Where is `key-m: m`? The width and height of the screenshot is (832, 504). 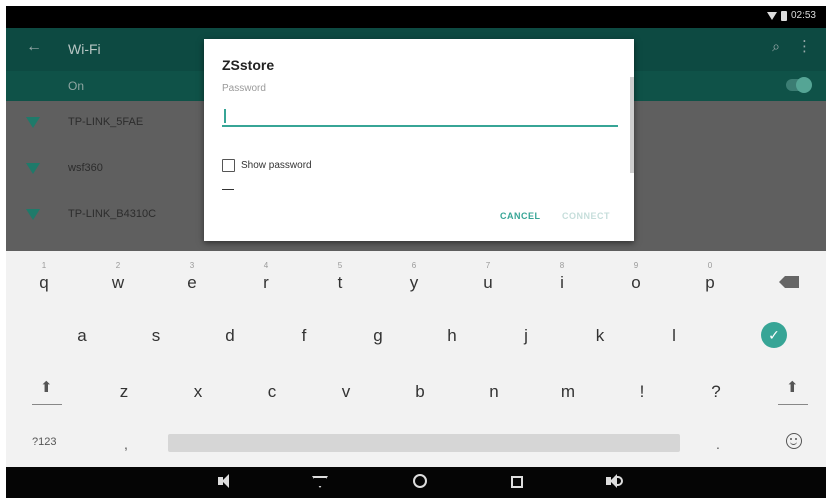
key-m: m is located at coordinates (568, 392).